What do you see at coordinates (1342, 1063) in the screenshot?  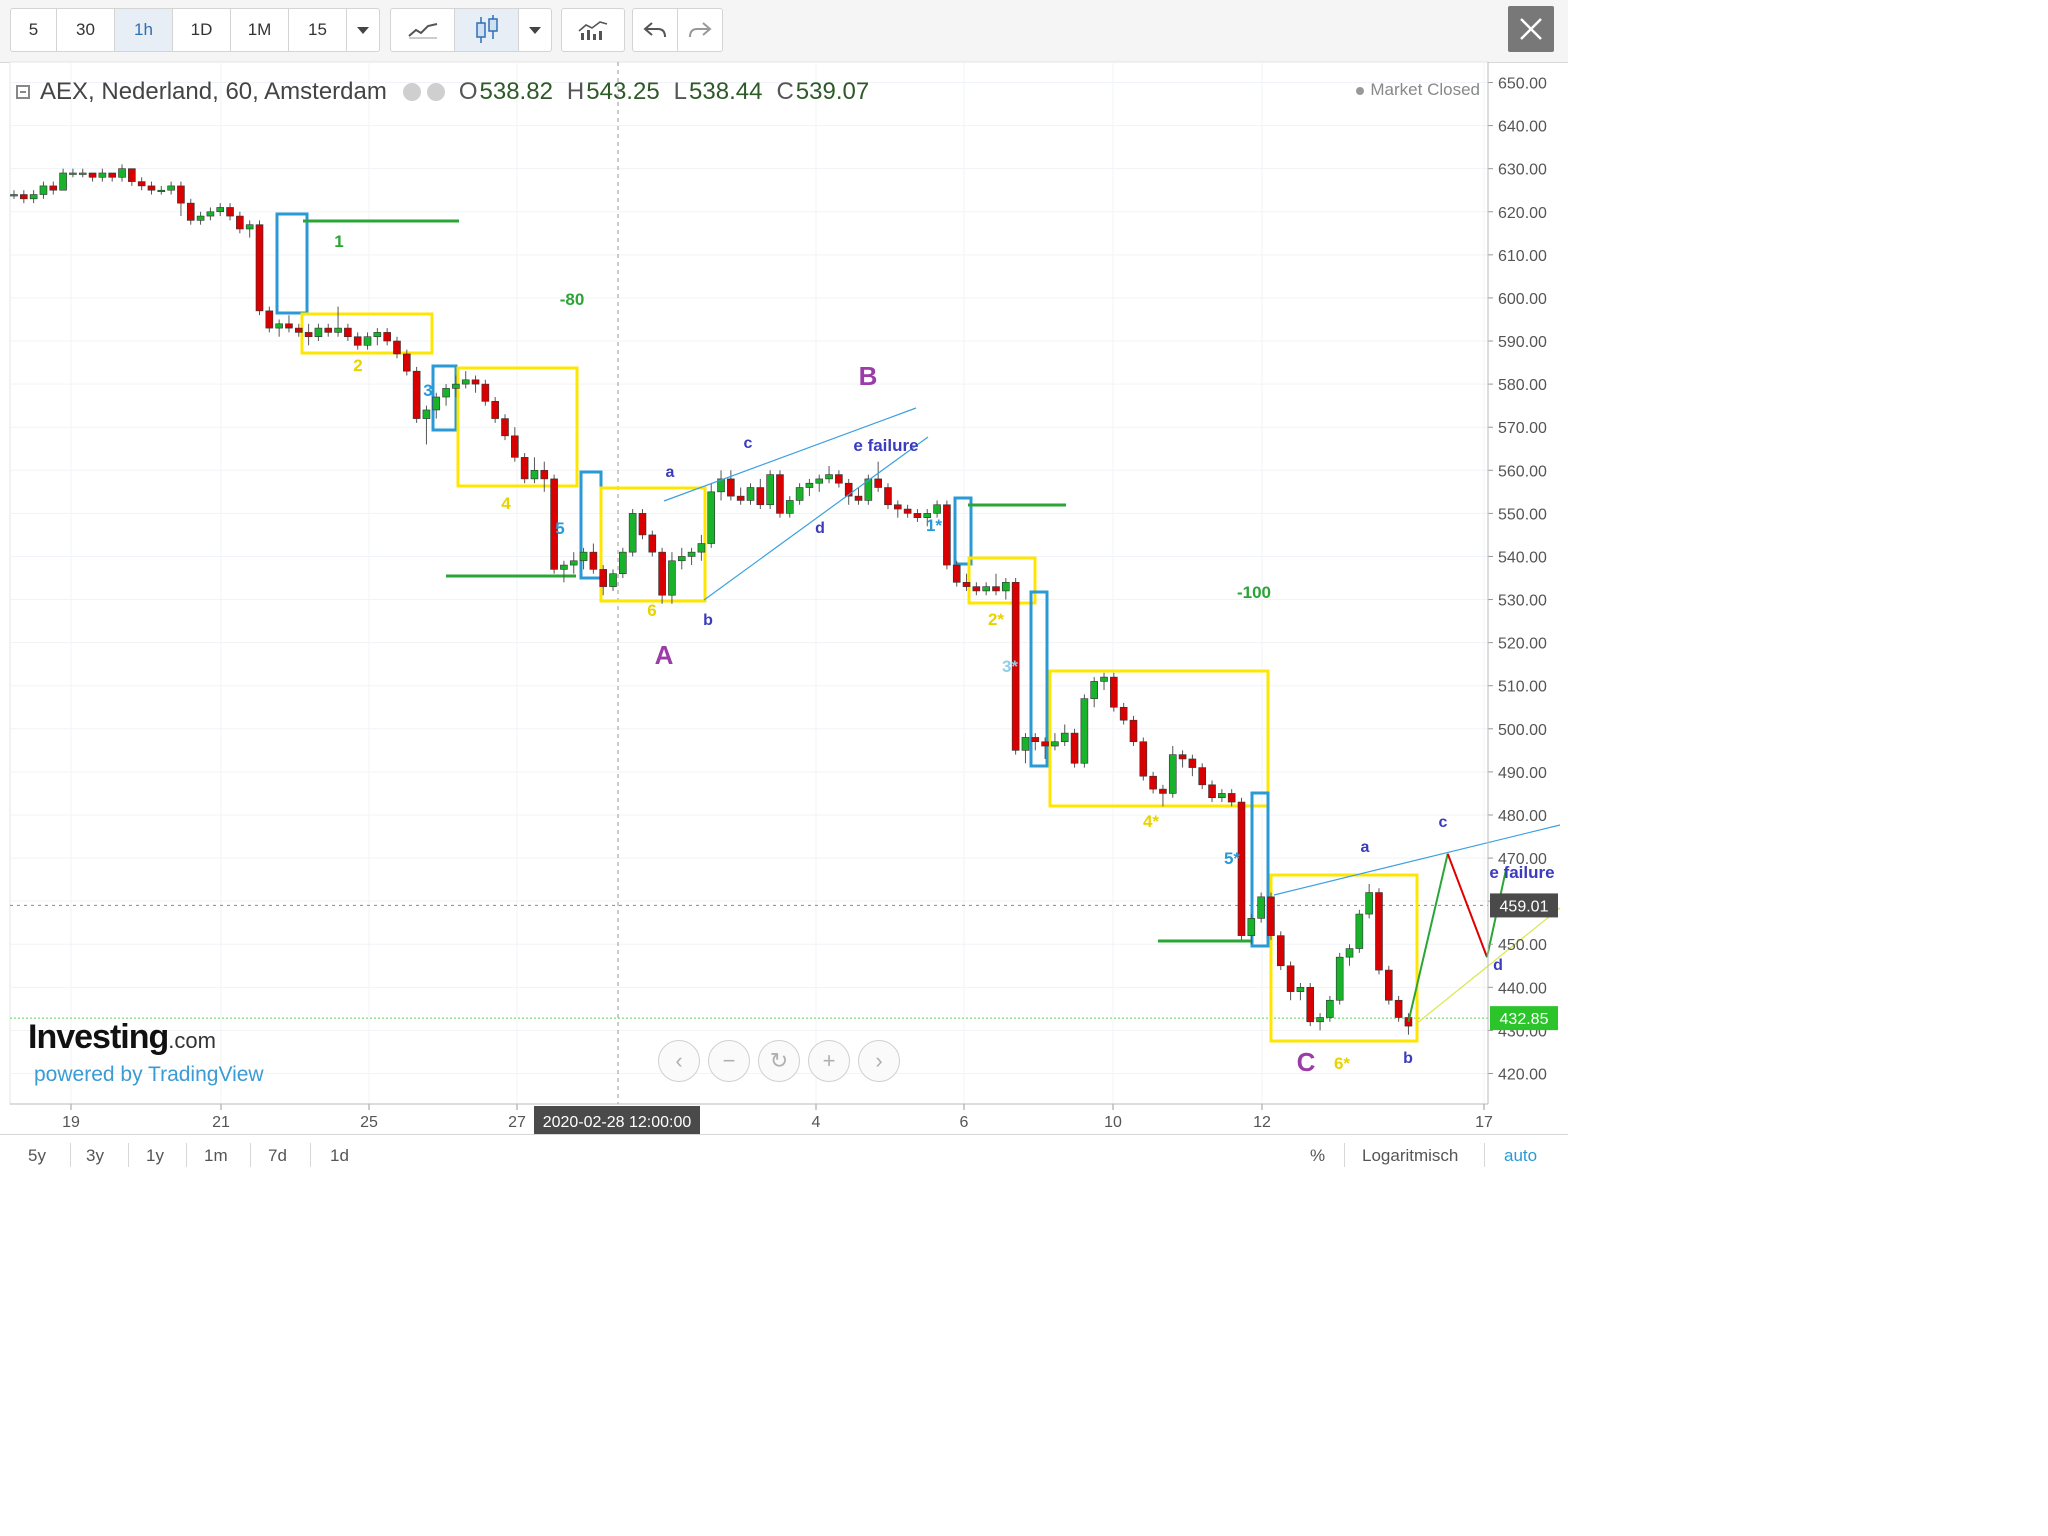 I see `wave-label: 6*` at bounding box center [1342, 1063].